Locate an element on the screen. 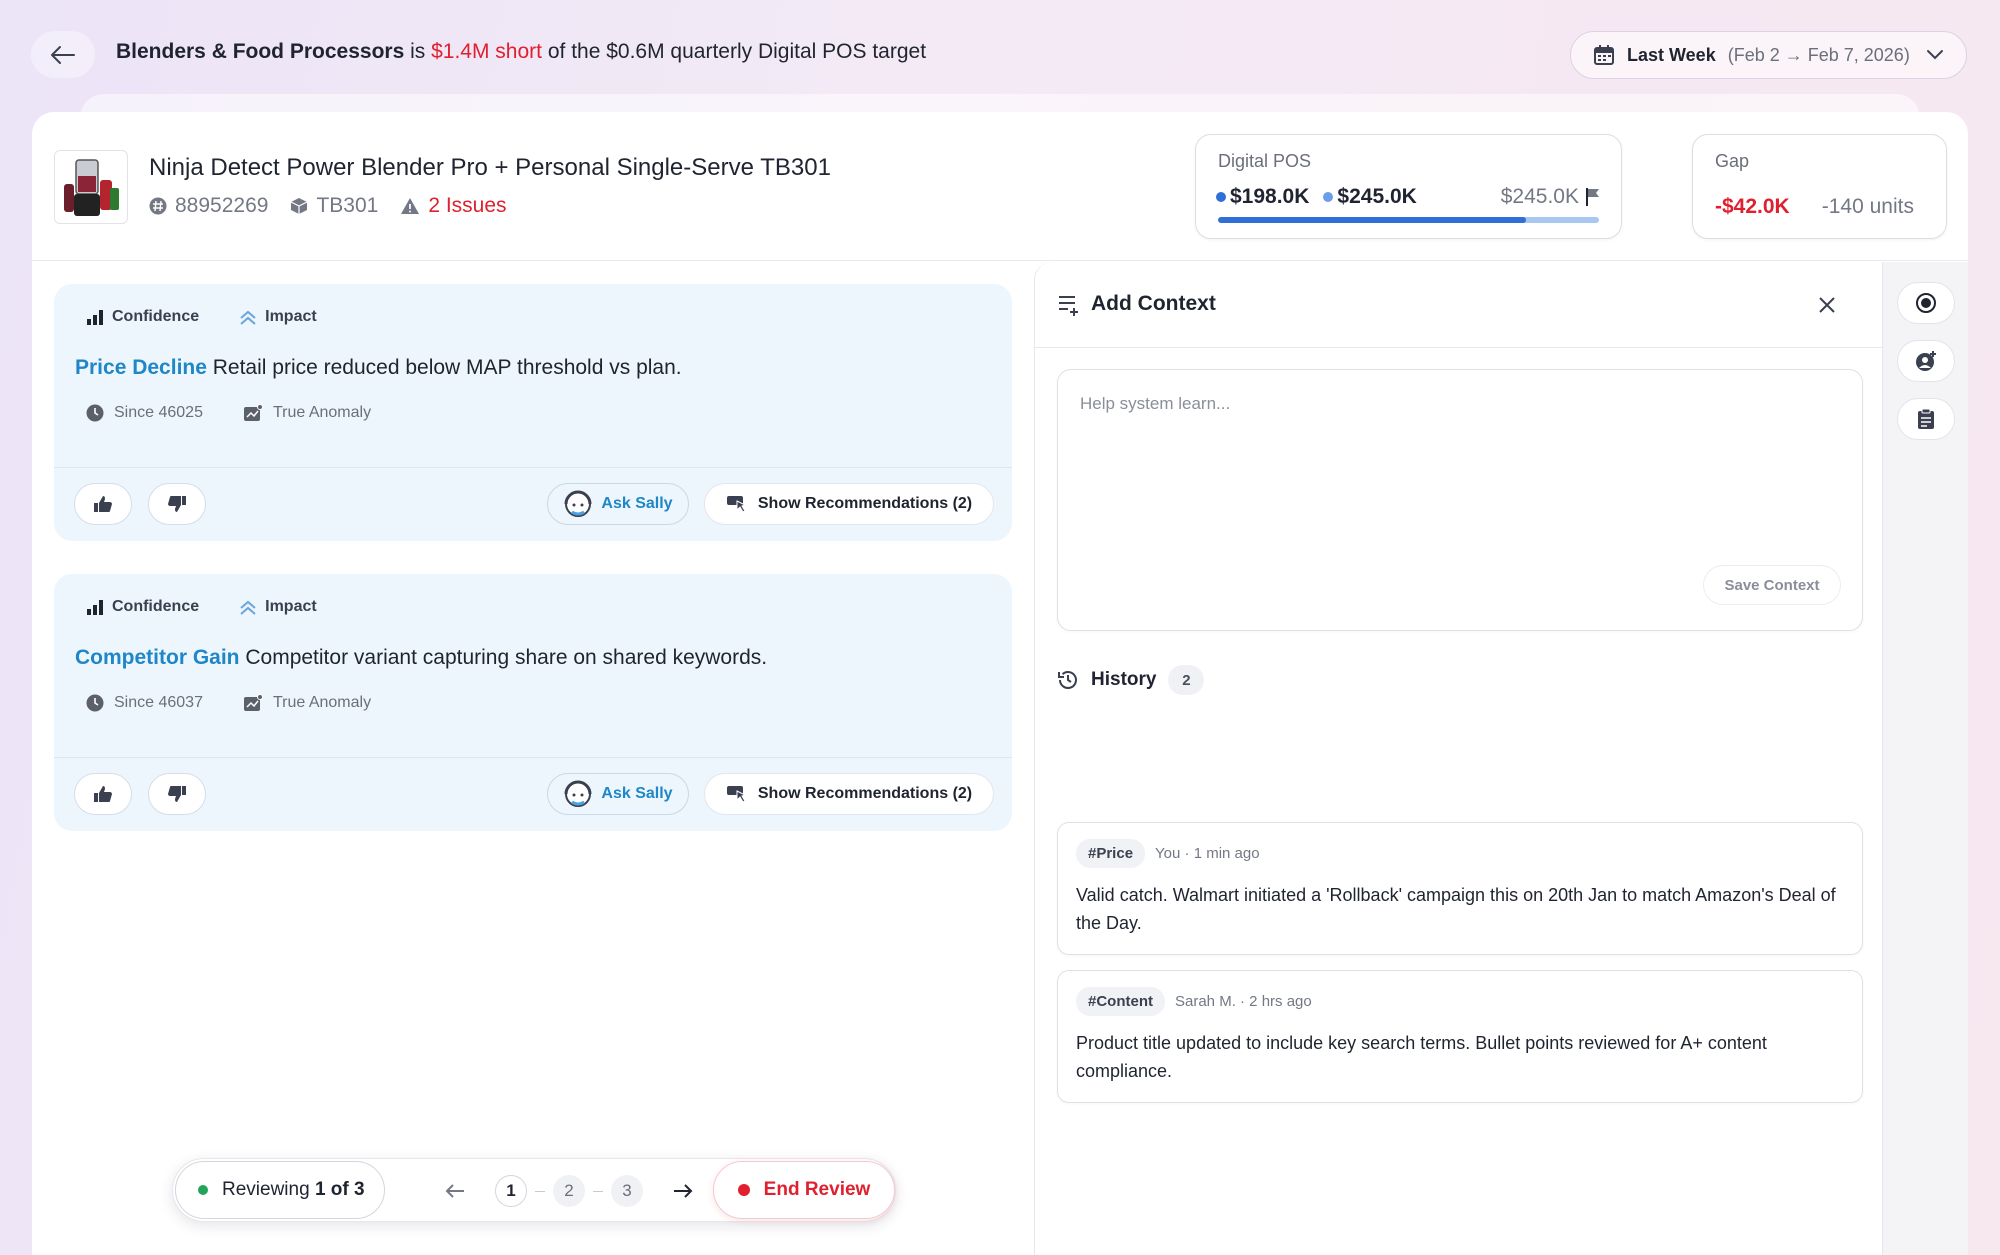 The height and width of the screenshot is (1255, 2000). target-icon is located at coordinates (1926, 303).